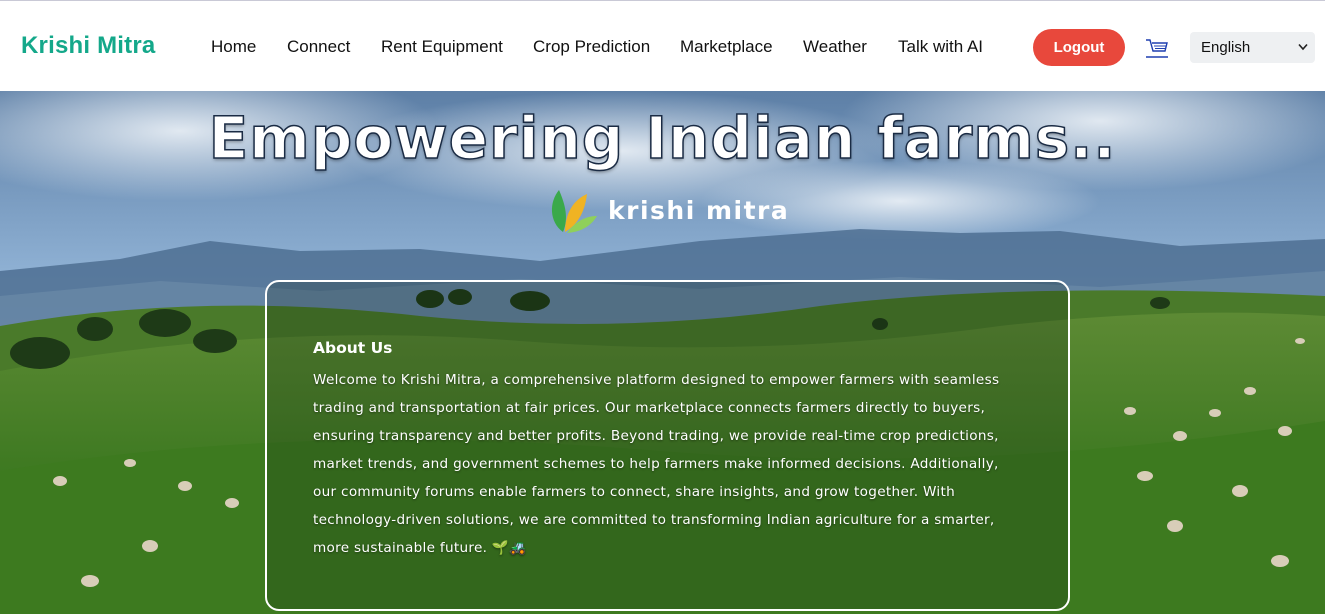 The width and height of the screenshot is (1325, 614). What do you see at coordinates (233, 47) in the screenshot?
I see `nav-link-home: Home` at bounding box center [233, 47].